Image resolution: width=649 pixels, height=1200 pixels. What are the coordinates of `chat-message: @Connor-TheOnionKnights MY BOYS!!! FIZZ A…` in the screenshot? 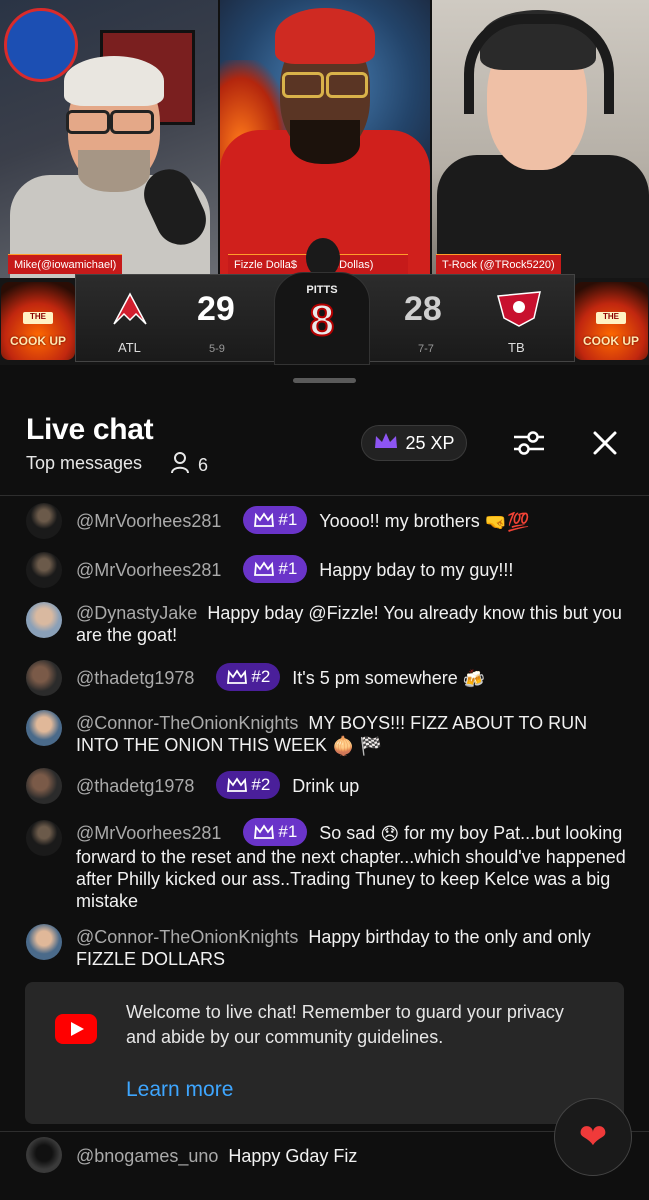 It's located at (326, 733).